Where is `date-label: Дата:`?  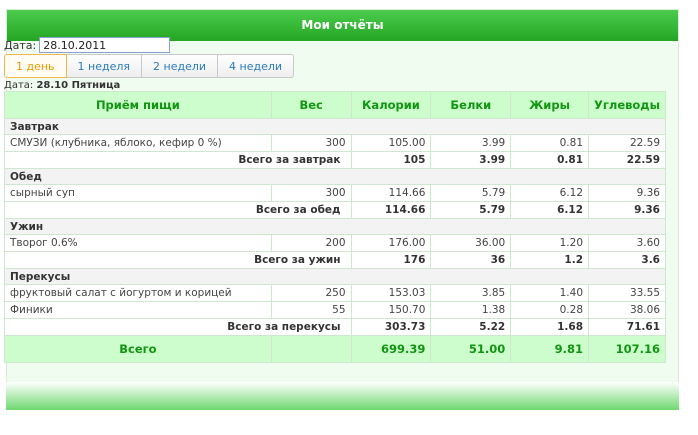
date-label: Дата: is located at coordinates (20, 45).